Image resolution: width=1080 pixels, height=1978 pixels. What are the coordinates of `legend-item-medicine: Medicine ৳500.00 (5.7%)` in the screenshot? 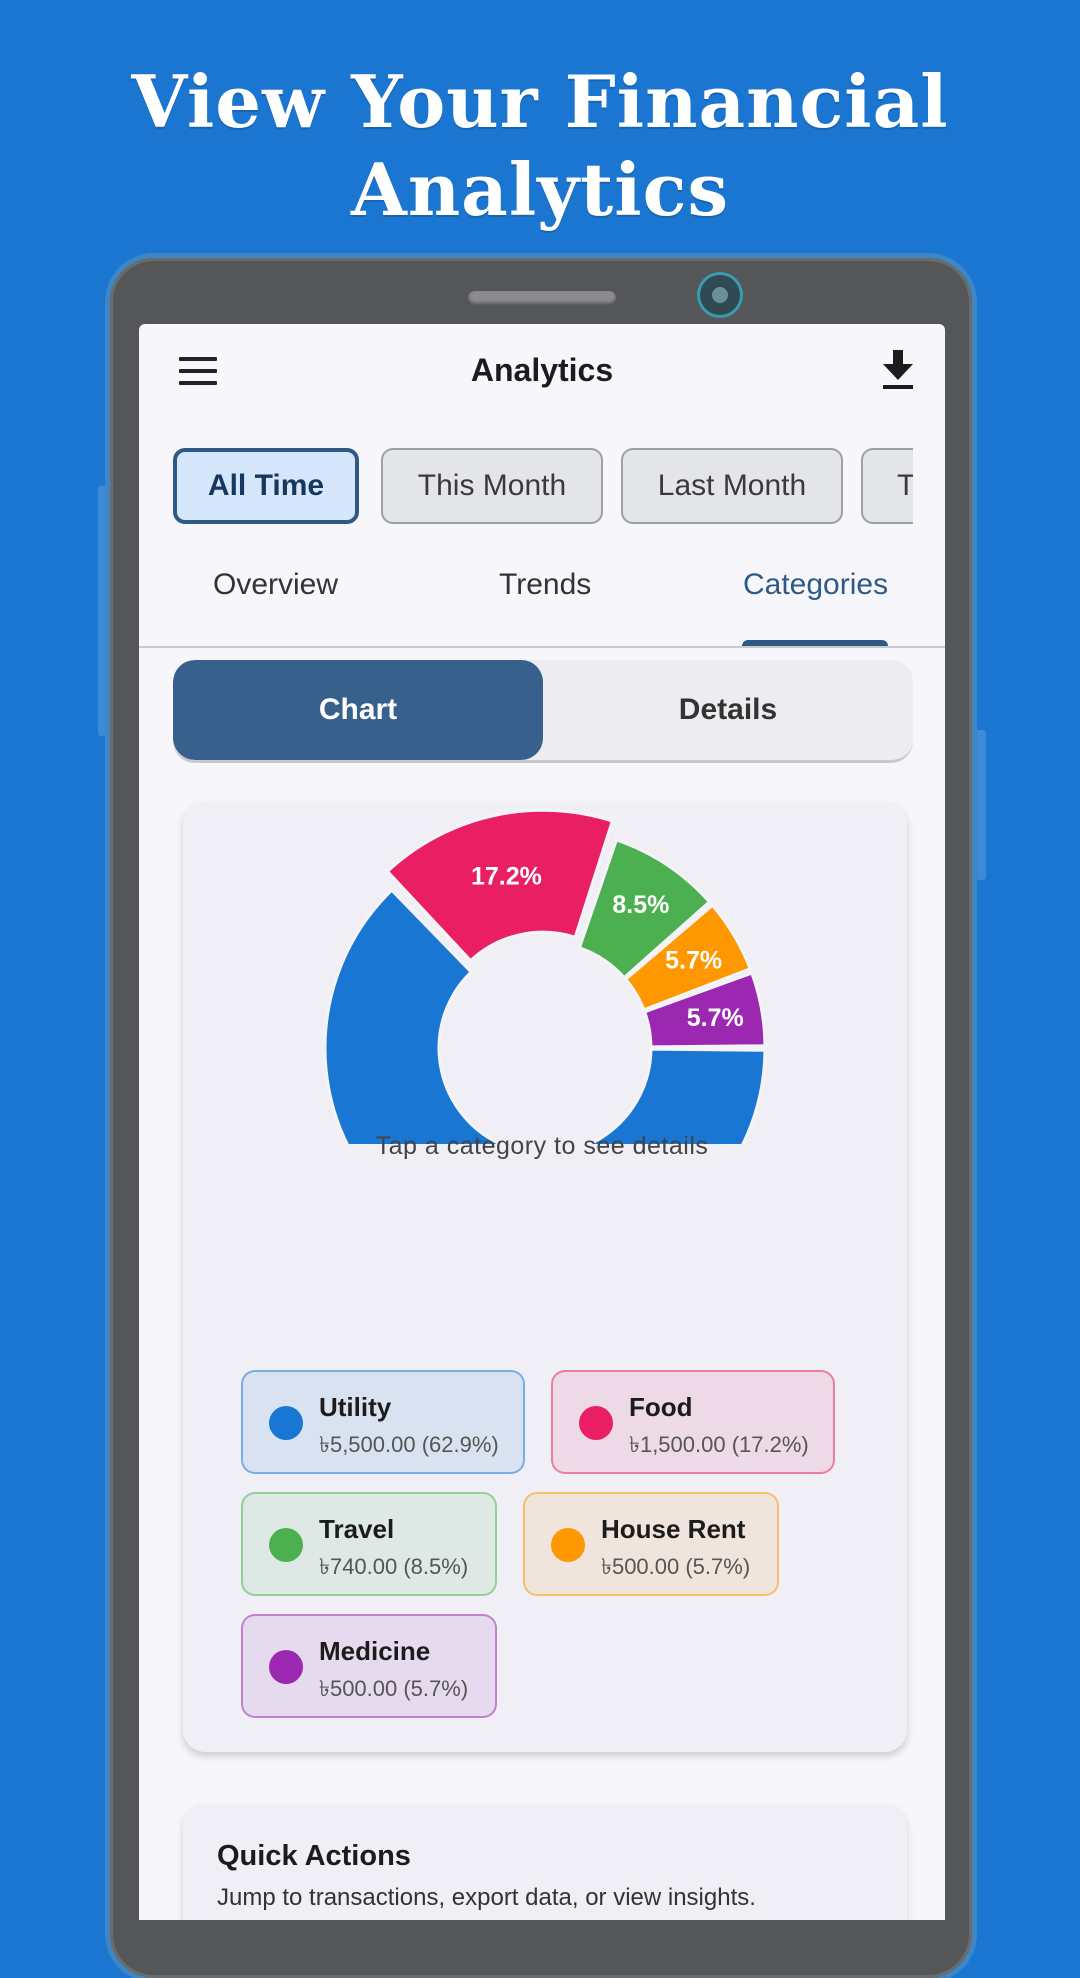 It's located at (369, 1666).